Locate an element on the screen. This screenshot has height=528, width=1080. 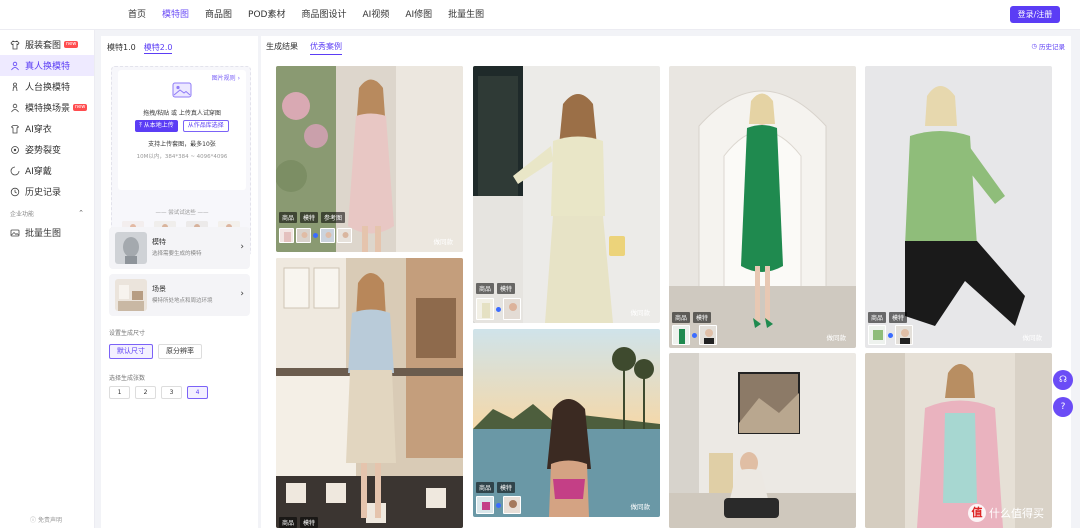
case-photo is located at coordinates (762, 440).